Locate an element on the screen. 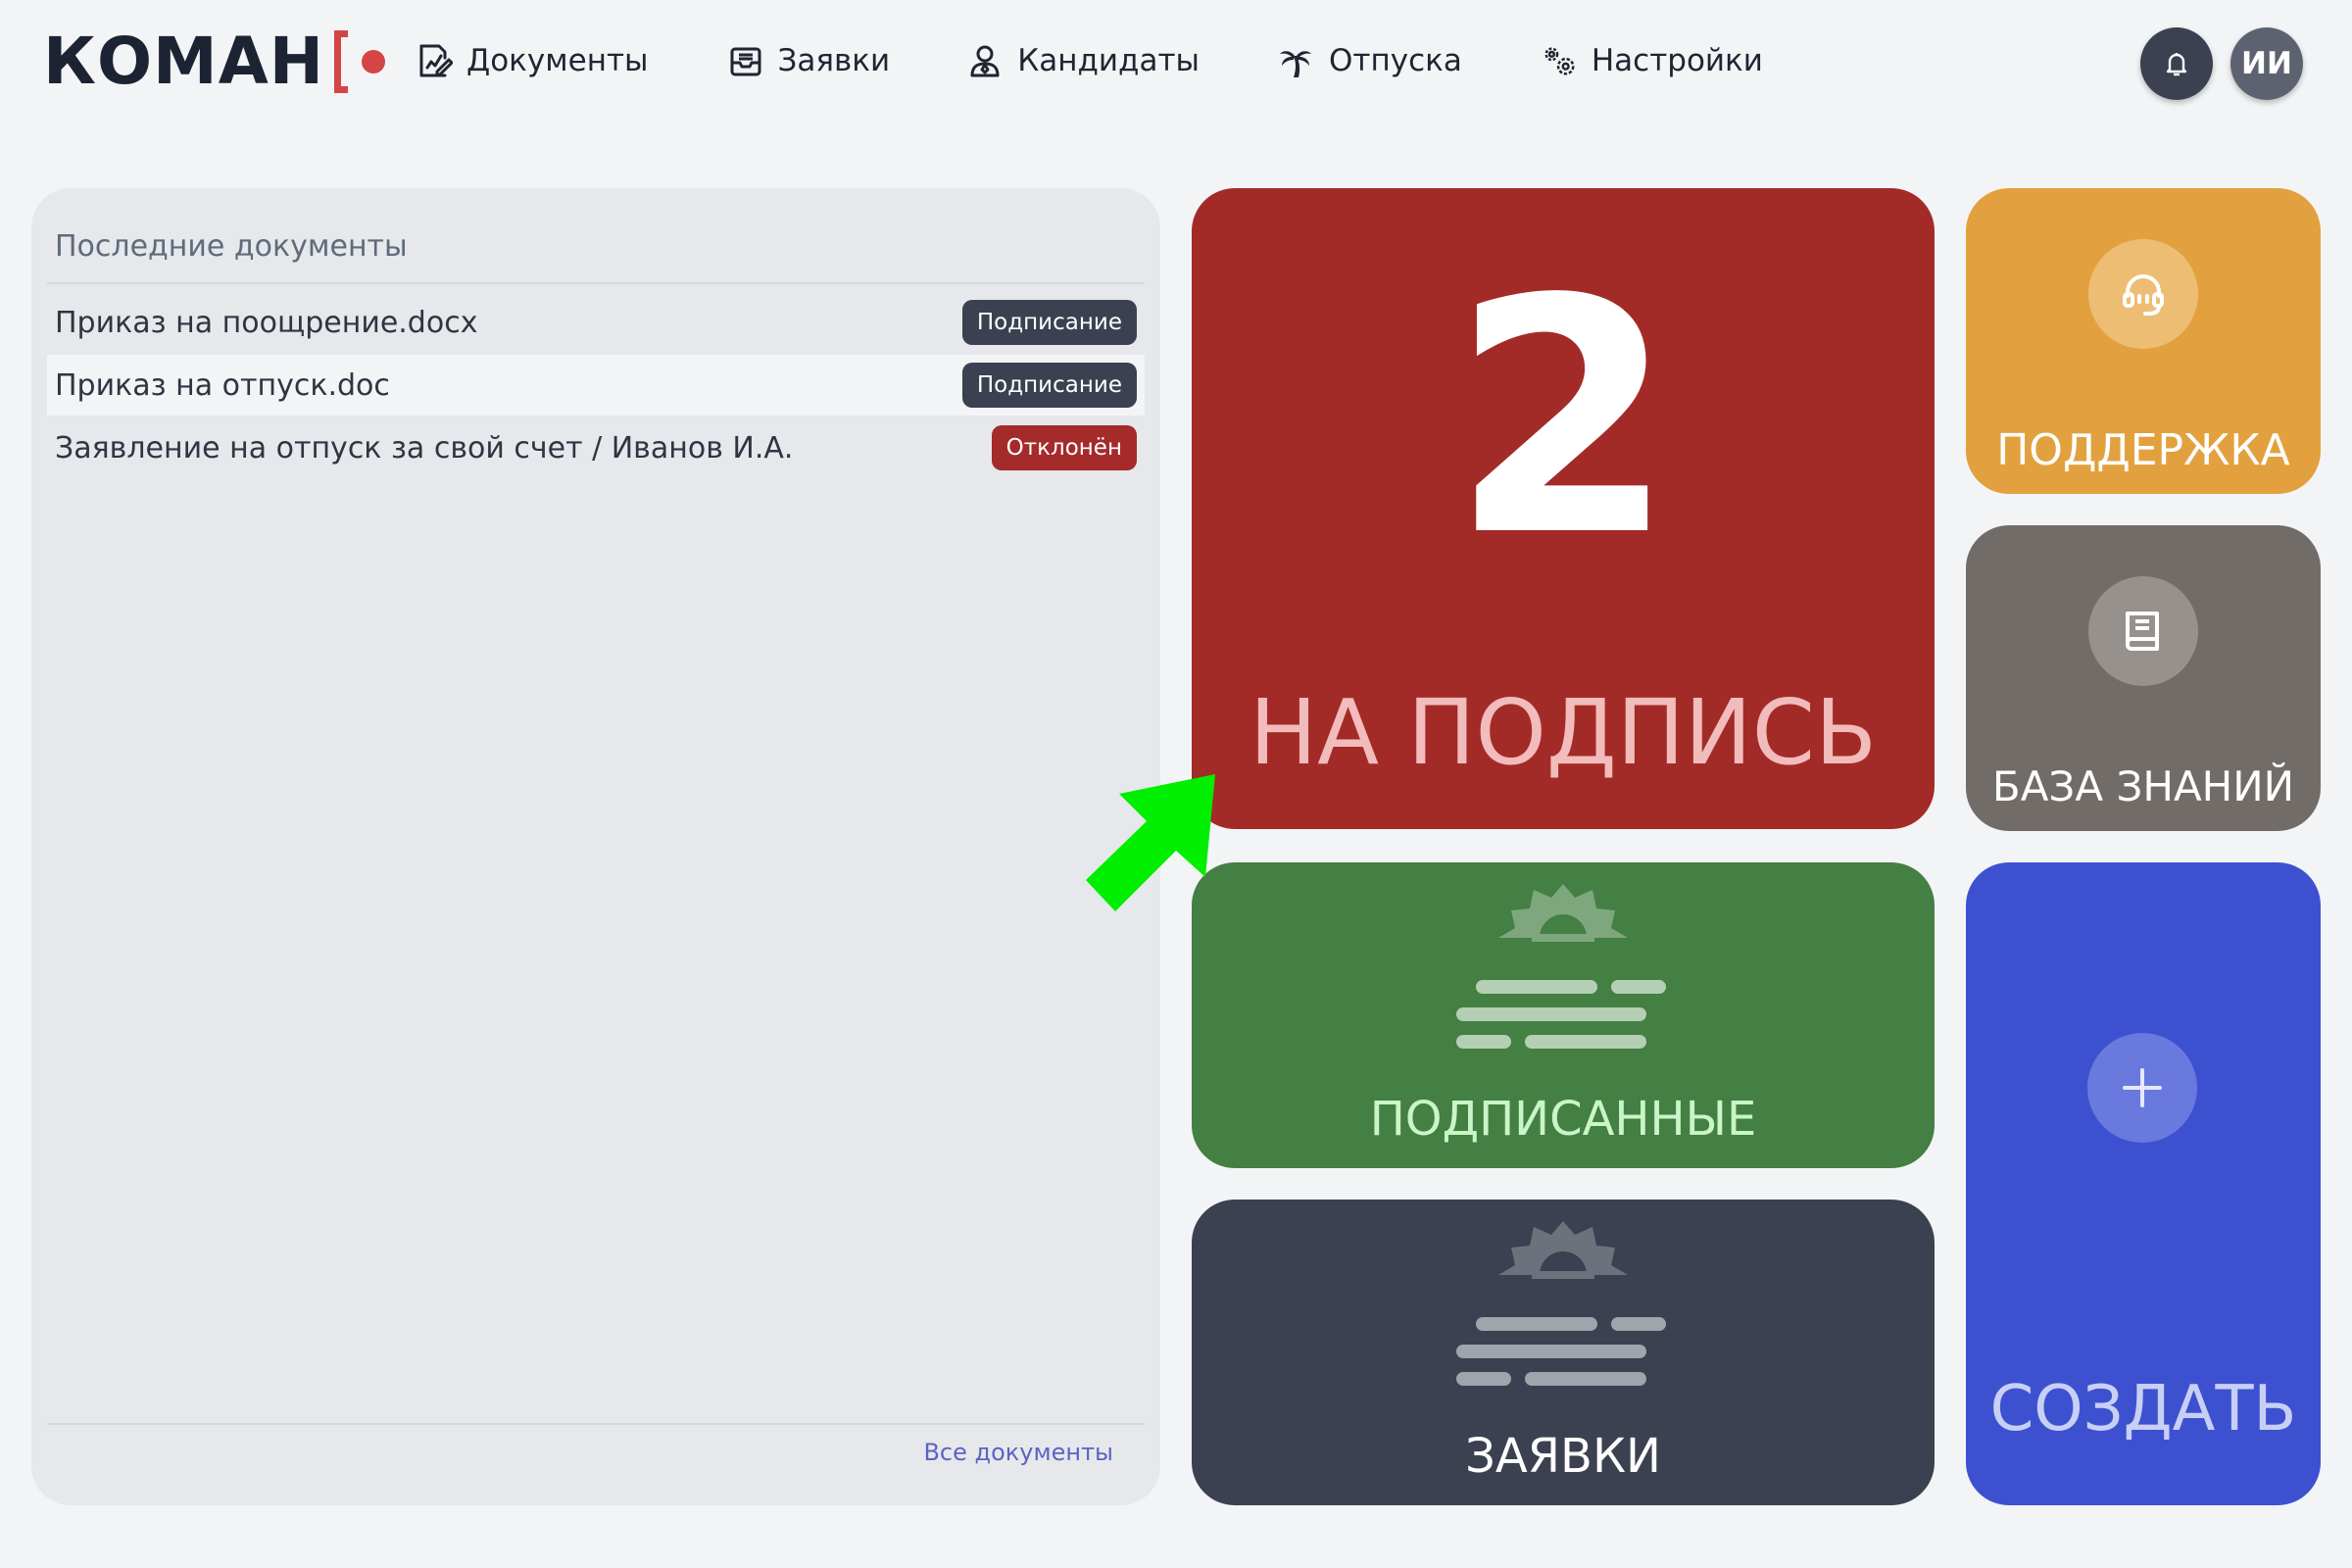 The width and height of the screenshot is (2352, 1568). nav-item-requests: Заявки is located at coordinates (809, 60).